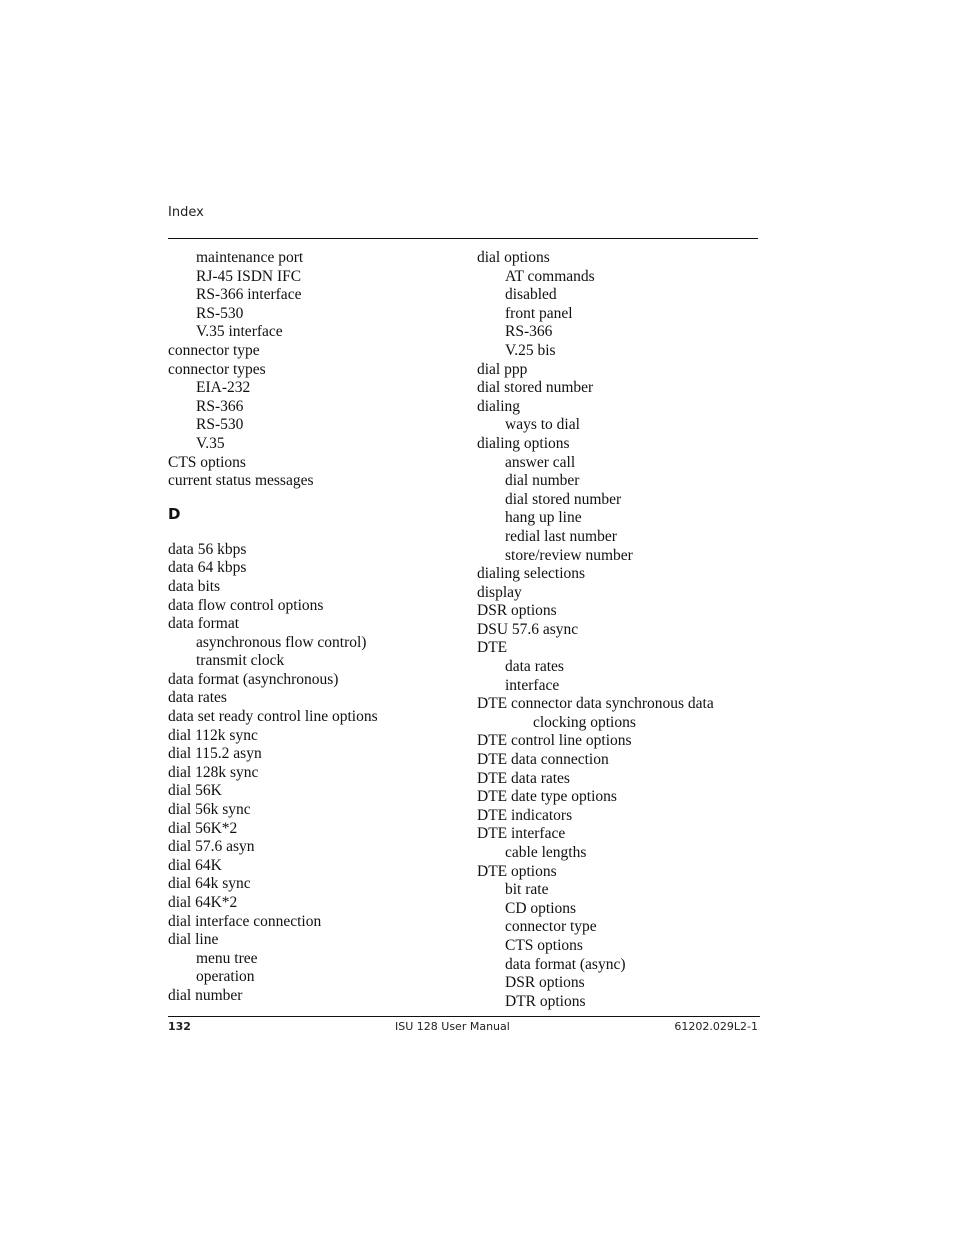  What do you see at coordinates (179, 1026) in the screenshot?
I see `page-number: 132` at bounding box center [179, 1026].